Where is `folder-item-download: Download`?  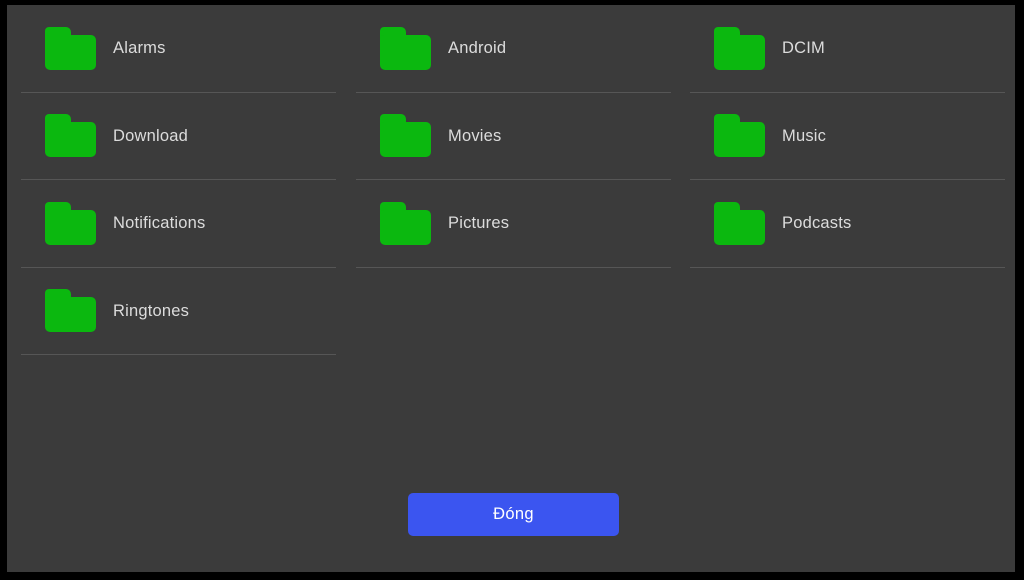
folder-item-download: Download is located at coordinates (178, 136).